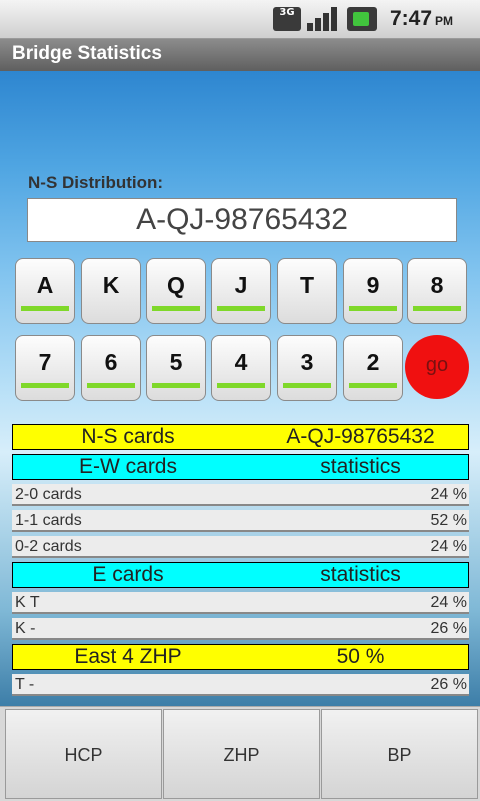  What do you see at coordinates (240, 685) in the screenshot?
I see `results-data-row: T - 26 %` at bounding box center [240, 685].